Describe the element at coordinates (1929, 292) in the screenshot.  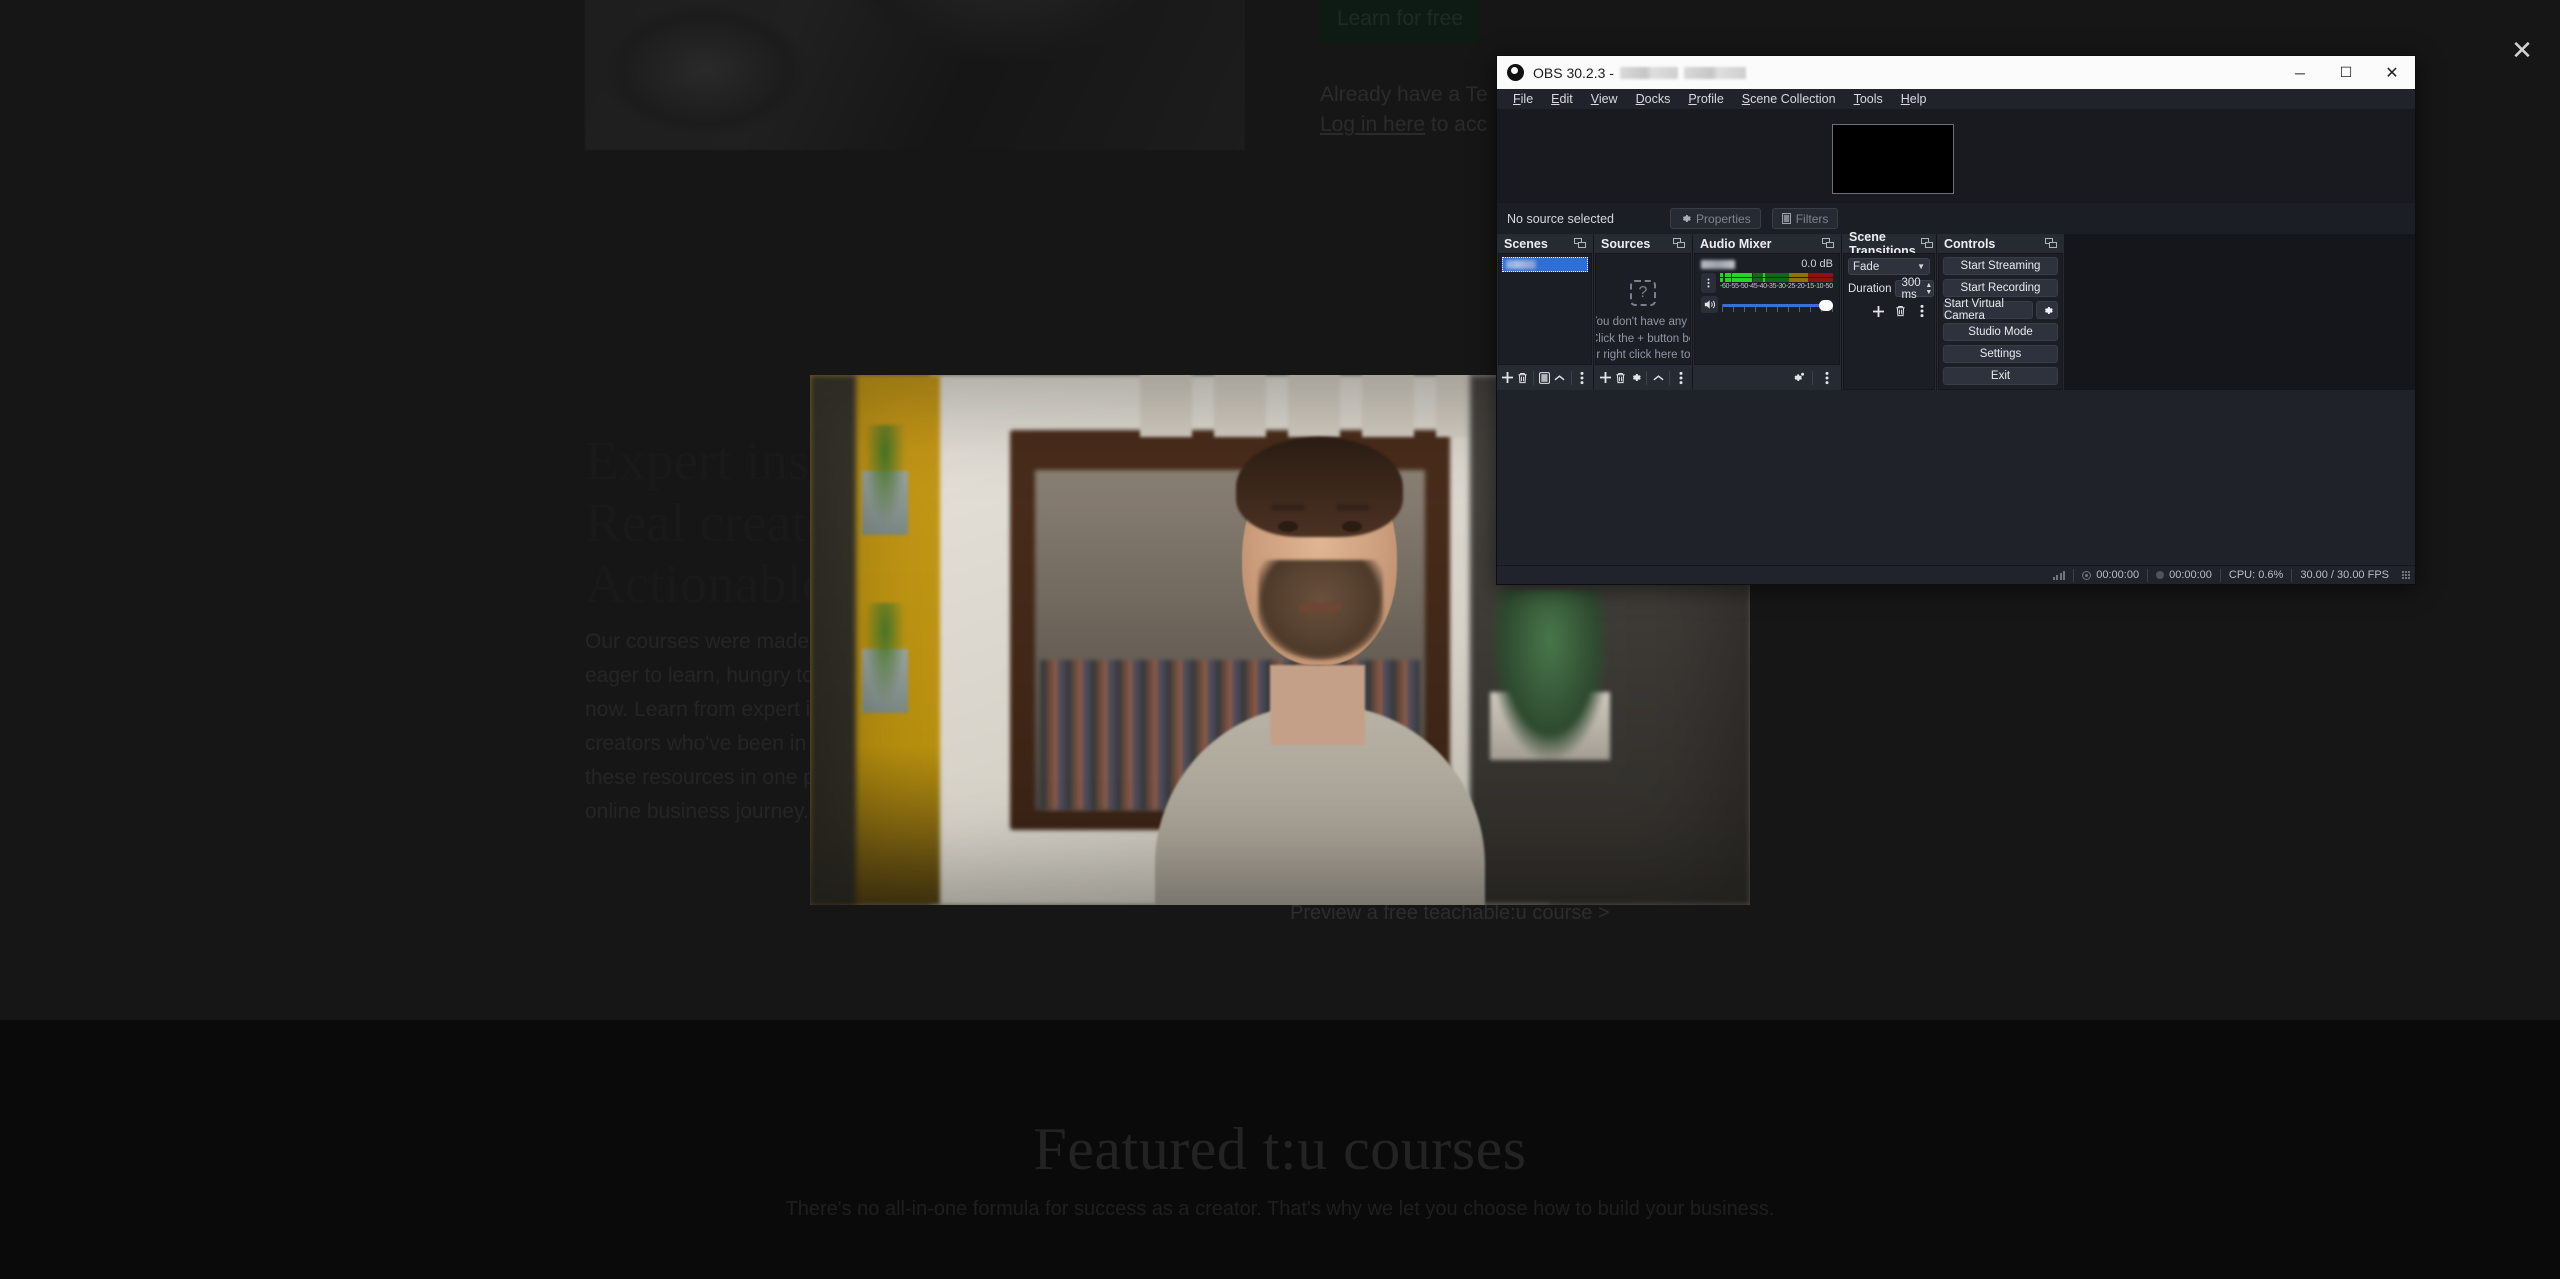
I see `stepper-down-icon: ▼` at that location.